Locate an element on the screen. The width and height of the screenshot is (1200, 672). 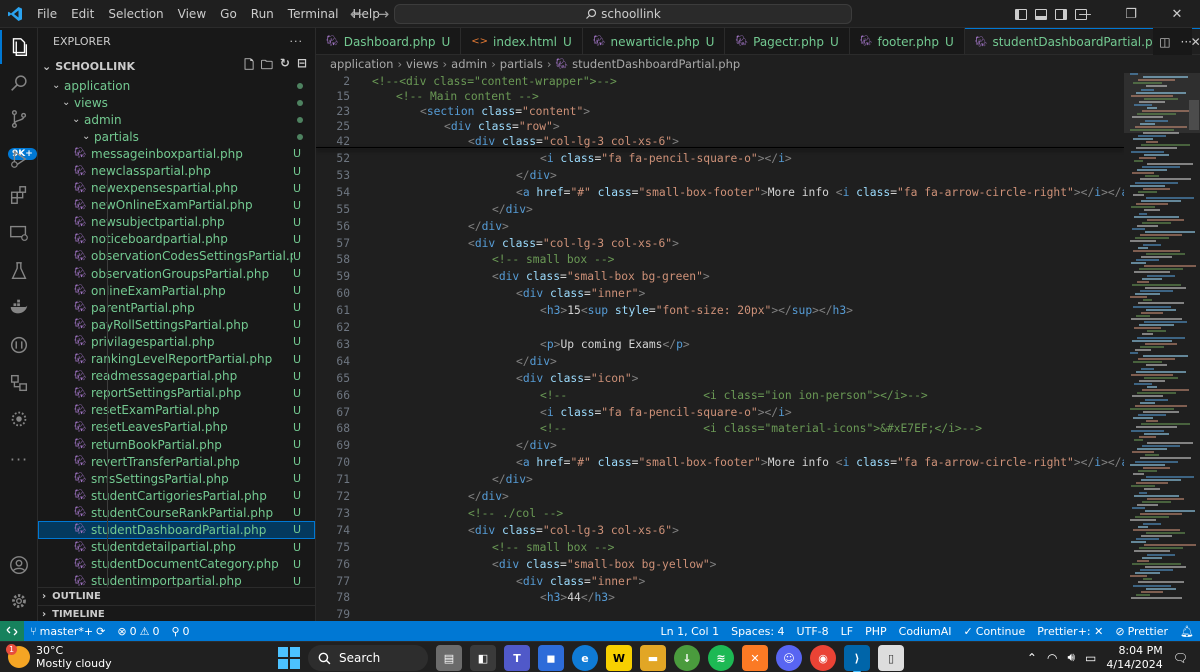
file-item: 🐘︎ readmessagepartial.php U is located at coordinates (176, 376).